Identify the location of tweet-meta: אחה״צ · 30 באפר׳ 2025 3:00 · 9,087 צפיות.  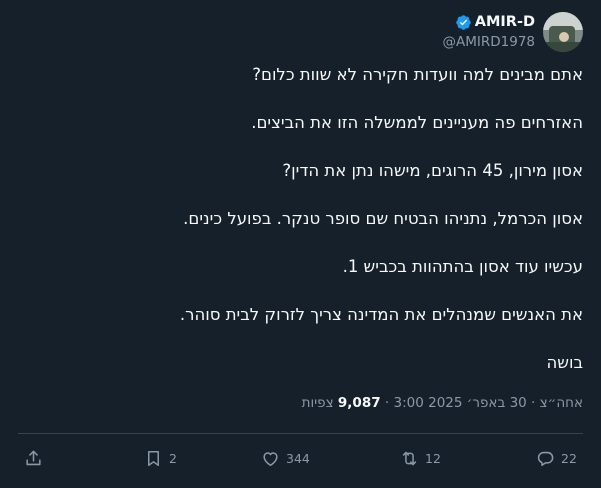
(442, 403).